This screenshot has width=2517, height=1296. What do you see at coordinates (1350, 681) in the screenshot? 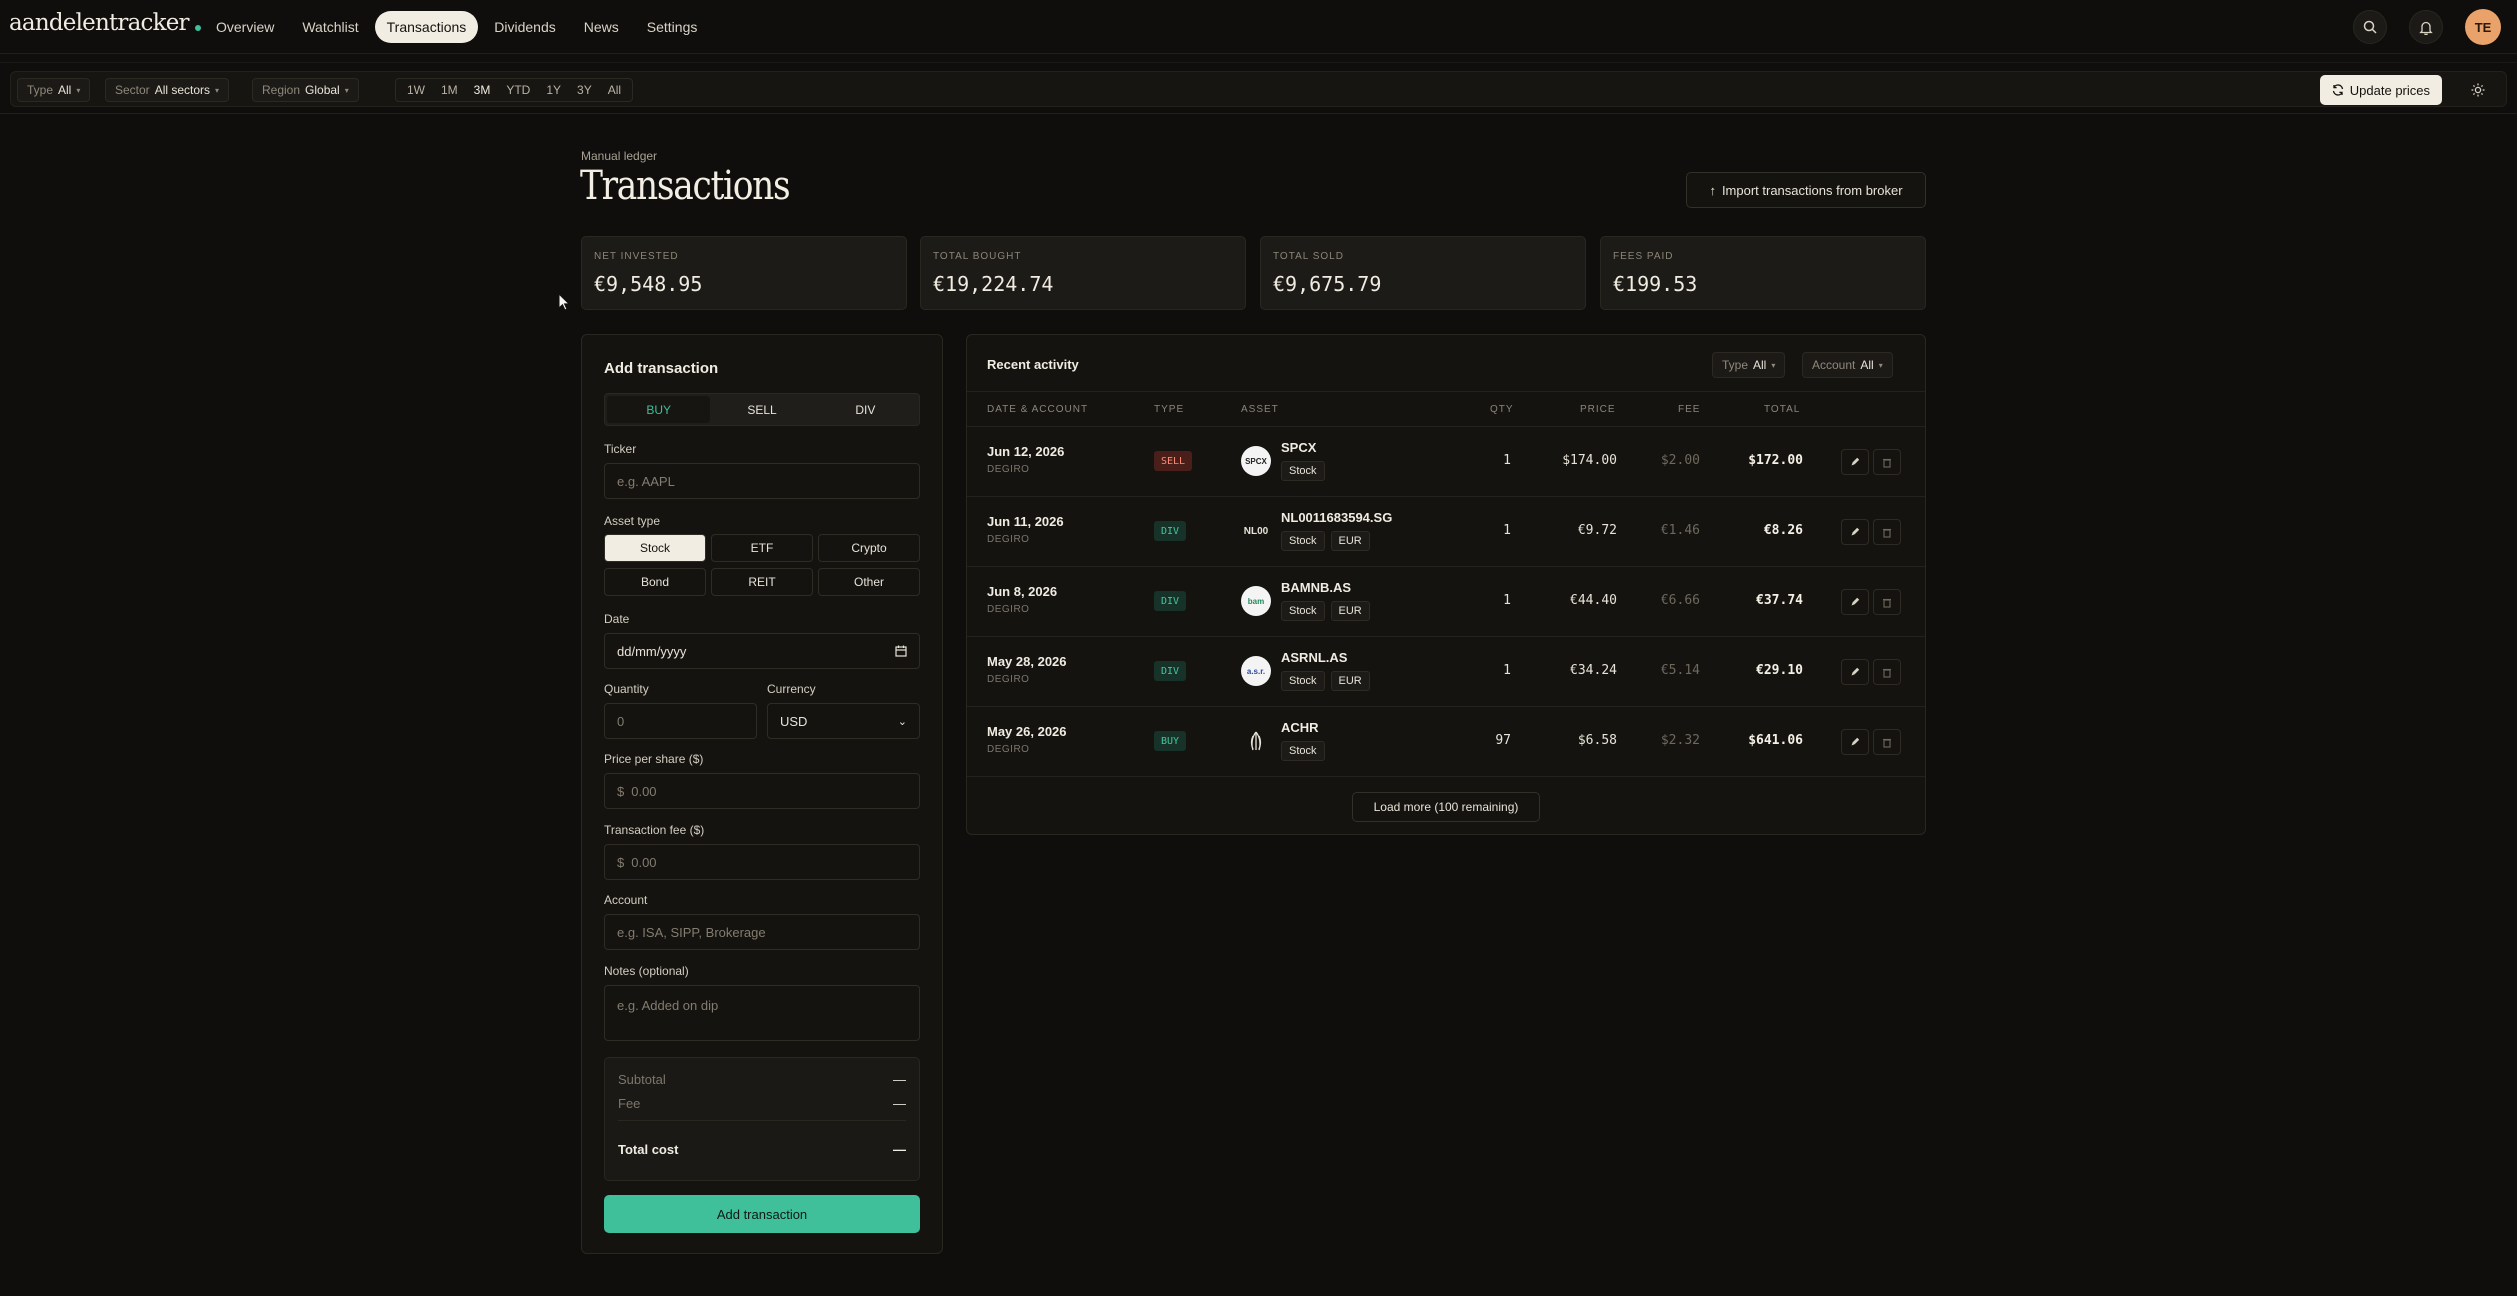
I see `currency-tag: EUR` at bounding box center [1350, 681].